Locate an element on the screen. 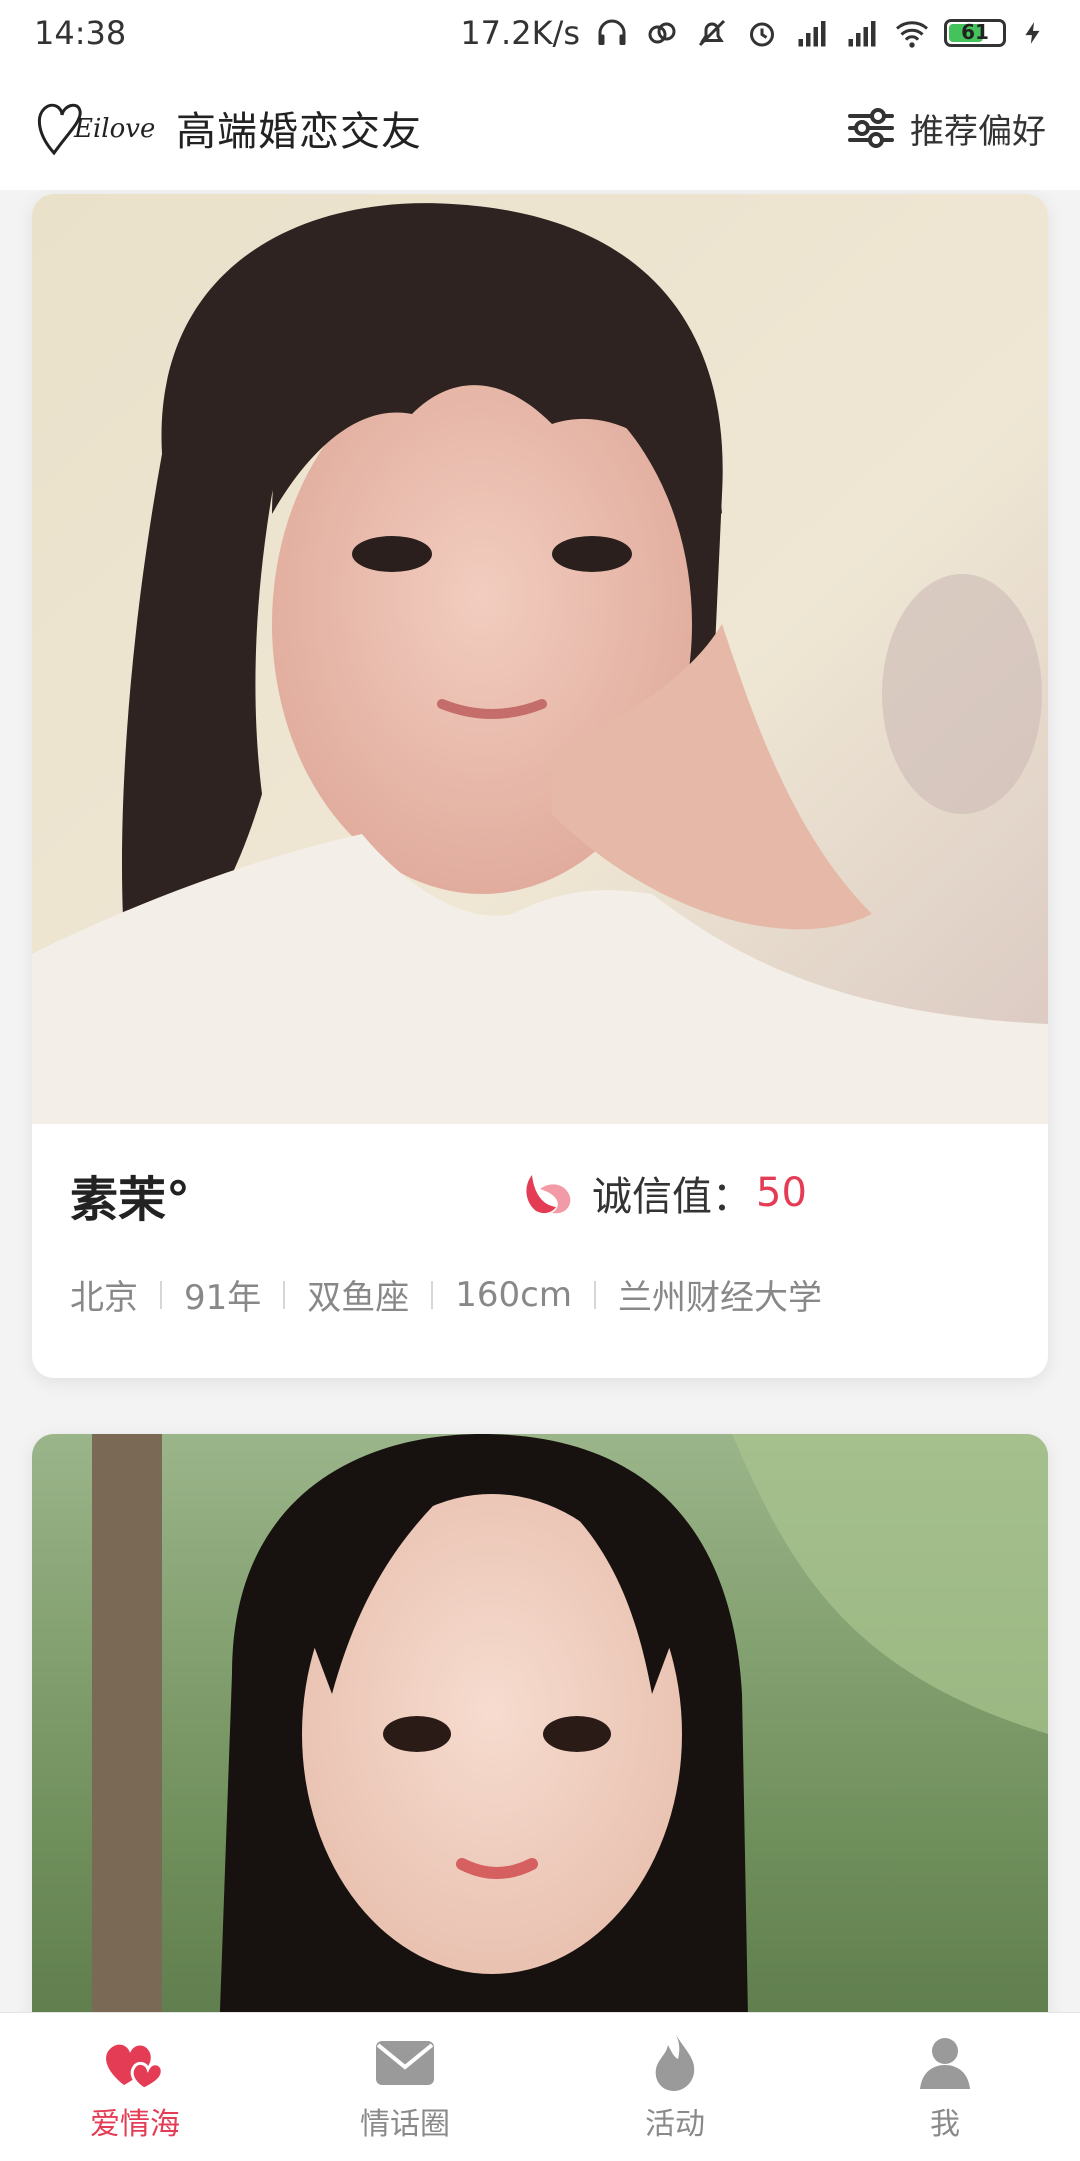 The image size is (1080, 2161). profile-info: 素茉° 诚信值： 50 北京 91年 双鱼座 160cm 兰州财经大学 is located at coordinates (540, 1251).